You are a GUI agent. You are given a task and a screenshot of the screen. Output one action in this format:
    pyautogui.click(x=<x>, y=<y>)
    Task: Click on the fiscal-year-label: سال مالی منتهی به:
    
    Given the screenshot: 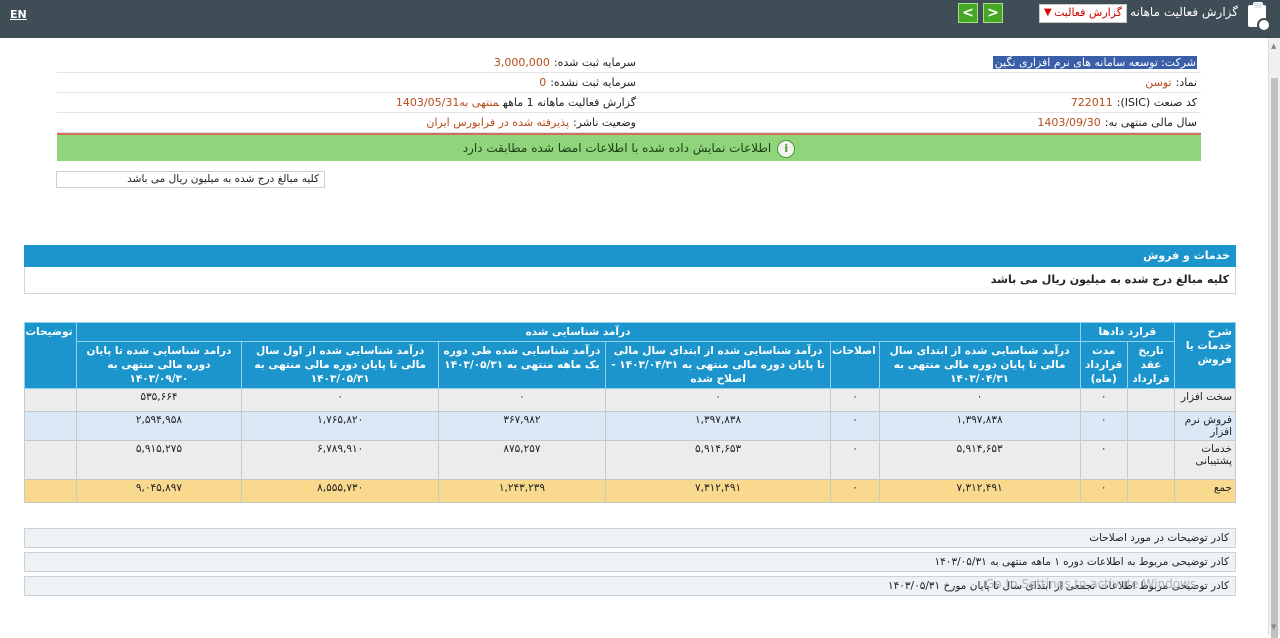 What is the action you would take?
    pyautogui.click(x=1150, y=122)
    